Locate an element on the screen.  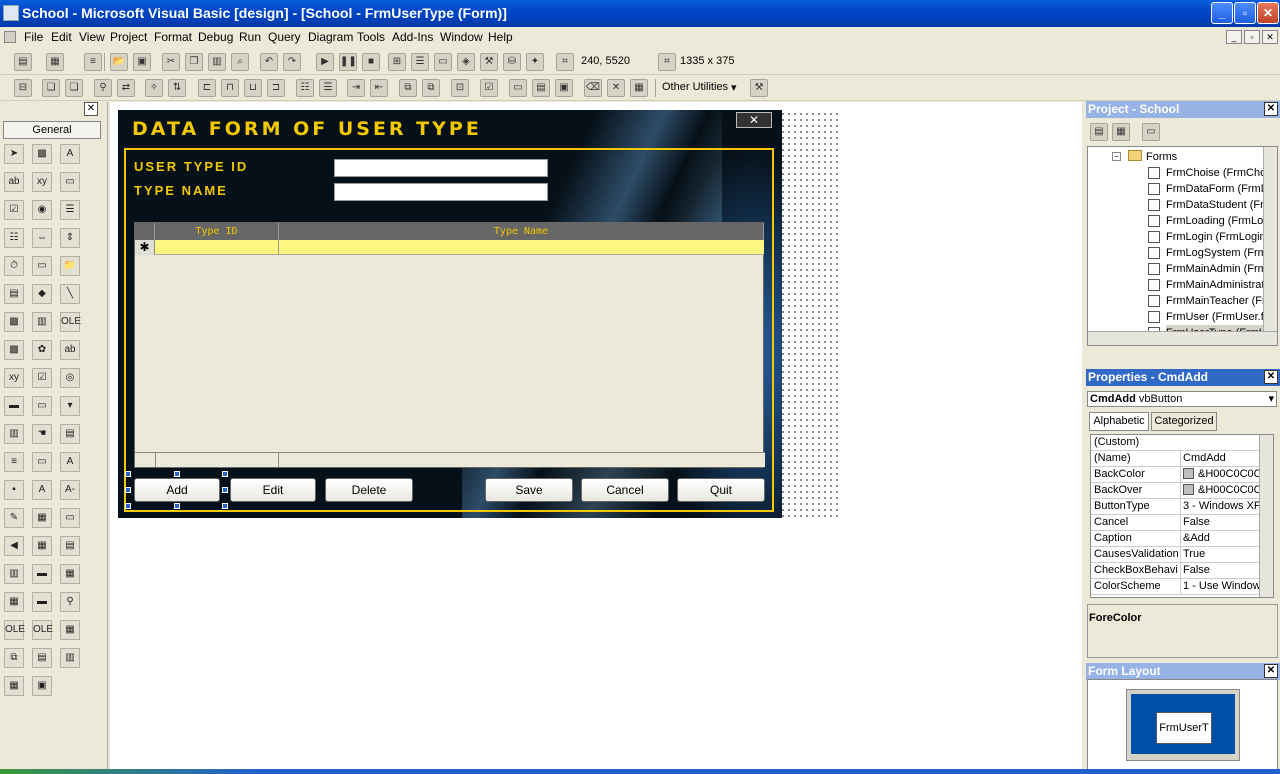
form-layout-icon: ▭ is located at coordinates (443, 62).